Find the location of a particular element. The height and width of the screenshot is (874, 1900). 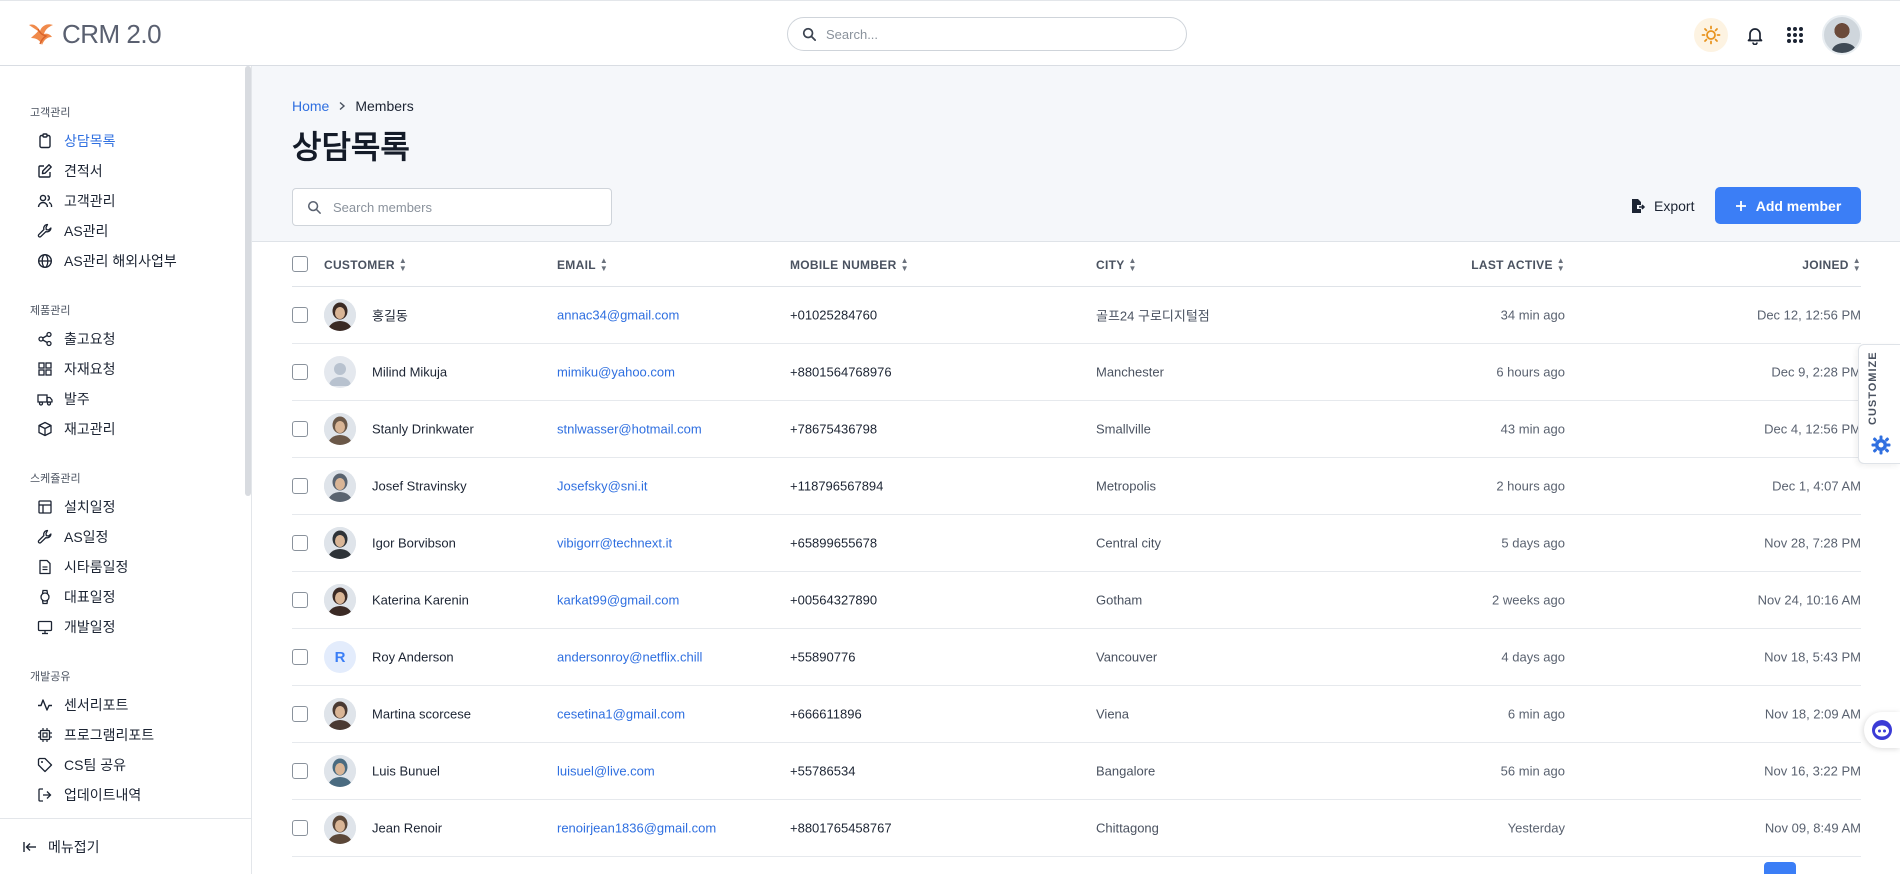

customer-city: Chittagong is located at coordinates (1127, 828).